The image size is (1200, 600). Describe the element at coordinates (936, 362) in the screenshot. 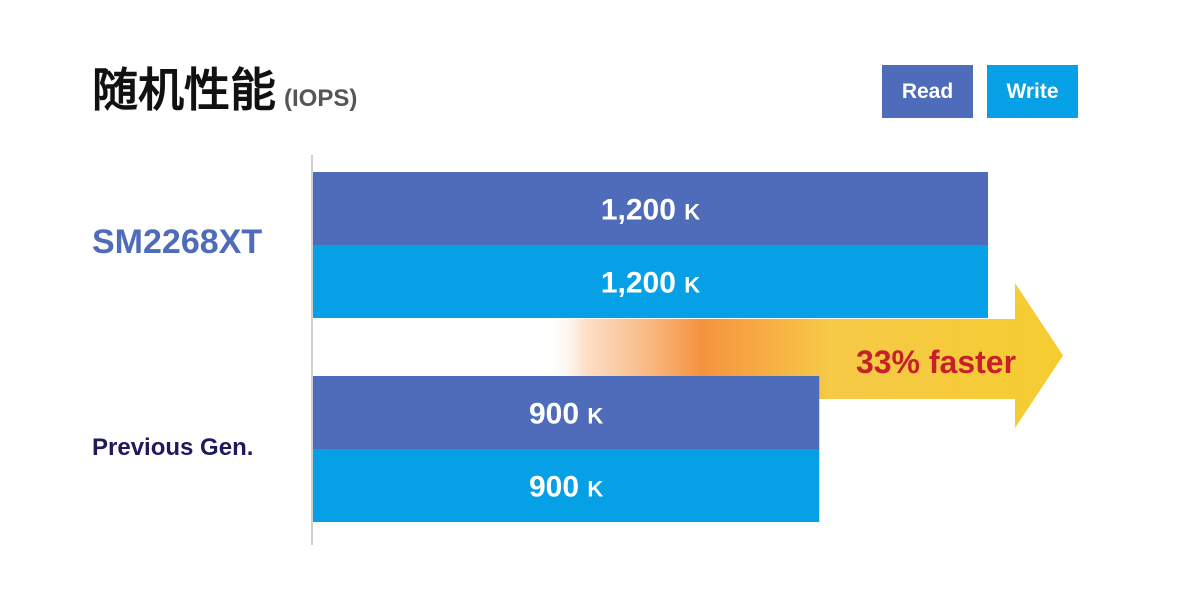

I see `faster-annotation: 33% faster` at that location.